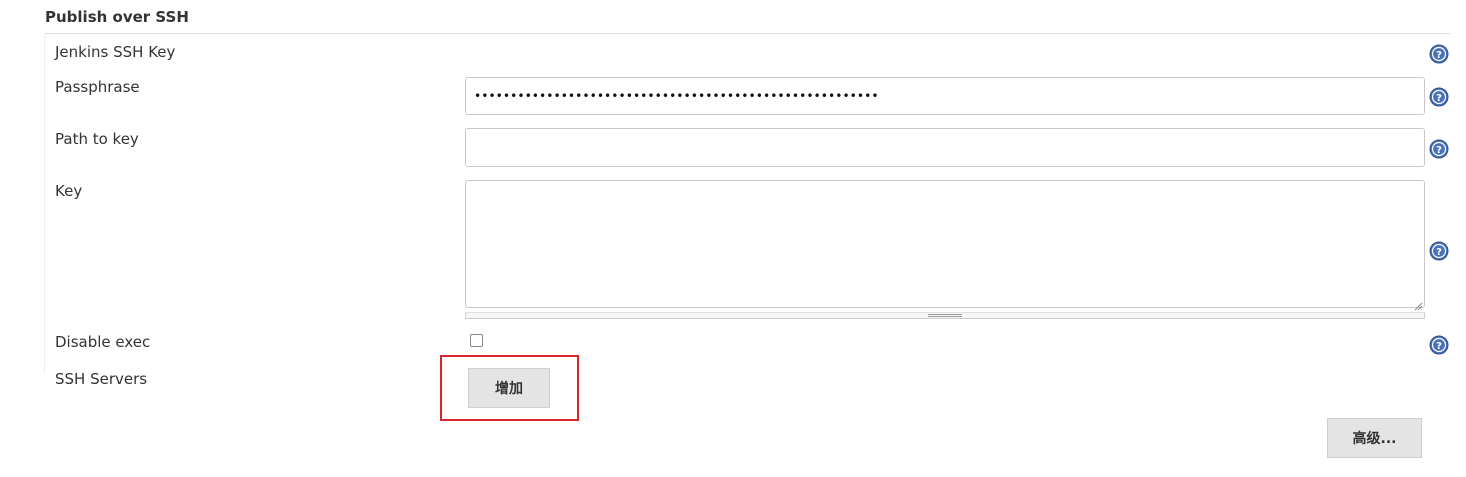 The height and width of the screenshot is (477, 1466). I want to click on disable-exec-checkbox, so click(476, 340).